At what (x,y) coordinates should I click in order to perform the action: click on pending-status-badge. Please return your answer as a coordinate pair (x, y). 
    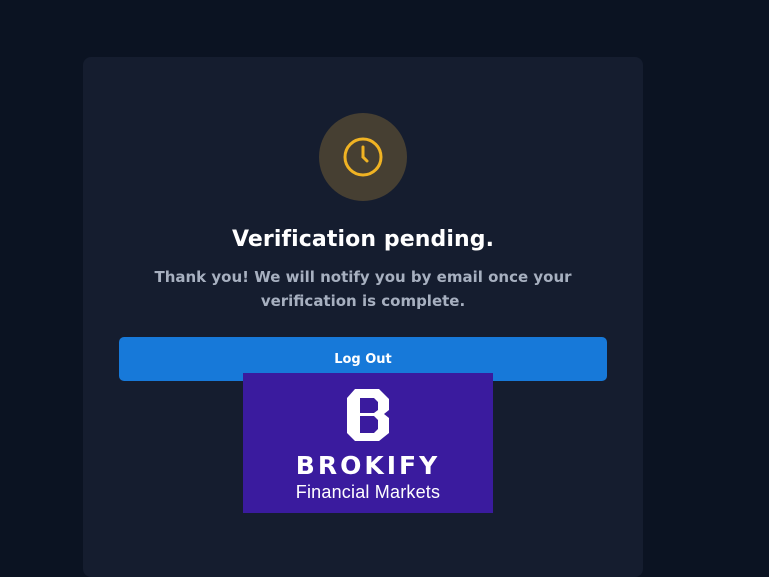
    Looking at the image, I should click on (363, 157).